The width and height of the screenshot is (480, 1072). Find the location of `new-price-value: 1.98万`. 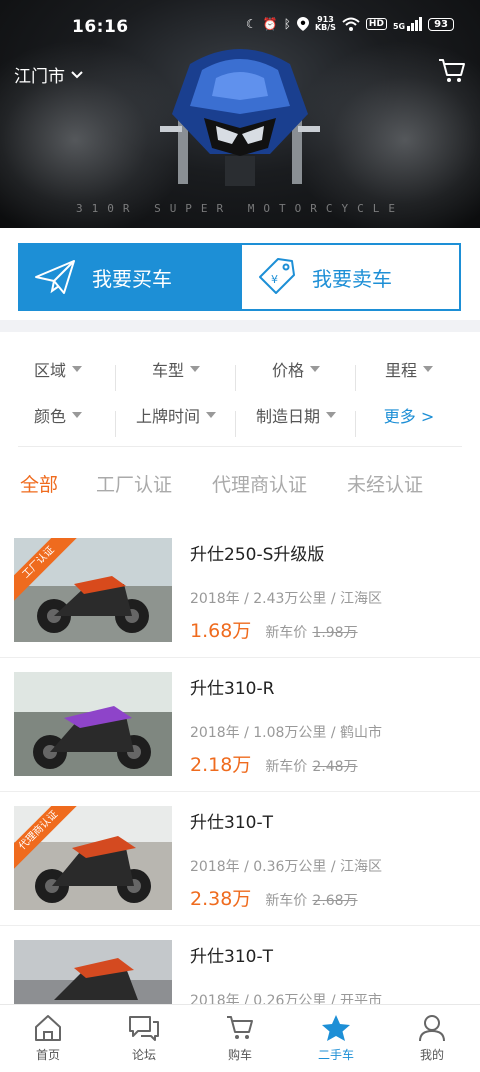

new-price-value: 1.98万 is located at coordinates (335, 633).